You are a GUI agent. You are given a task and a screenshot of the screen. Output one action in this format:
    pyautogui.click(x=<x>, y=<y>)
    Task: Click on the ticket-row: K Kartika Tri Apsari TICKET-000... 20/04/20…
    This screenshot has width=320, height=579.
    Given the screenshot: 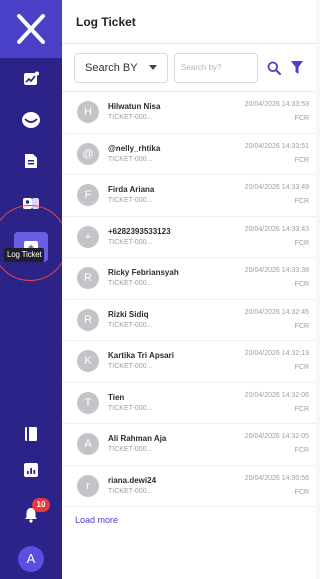 What is the action you would take?
    pyautogui.click(x=189, y=362)
    